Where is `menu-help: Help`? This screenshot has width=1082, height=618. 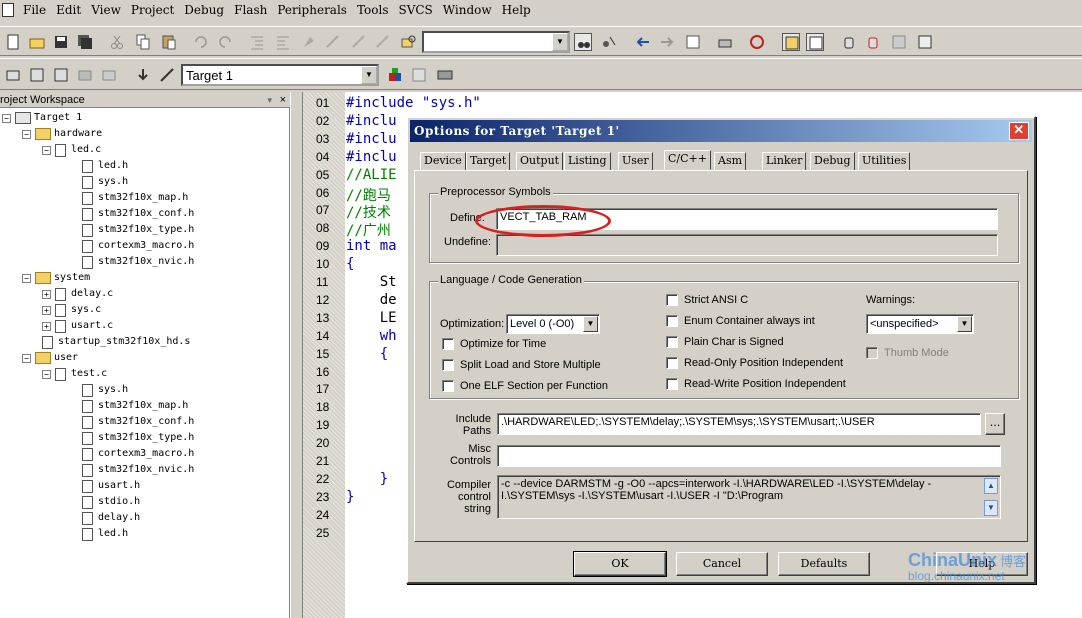 menu-help: Help is located at coordinates (516, 10).